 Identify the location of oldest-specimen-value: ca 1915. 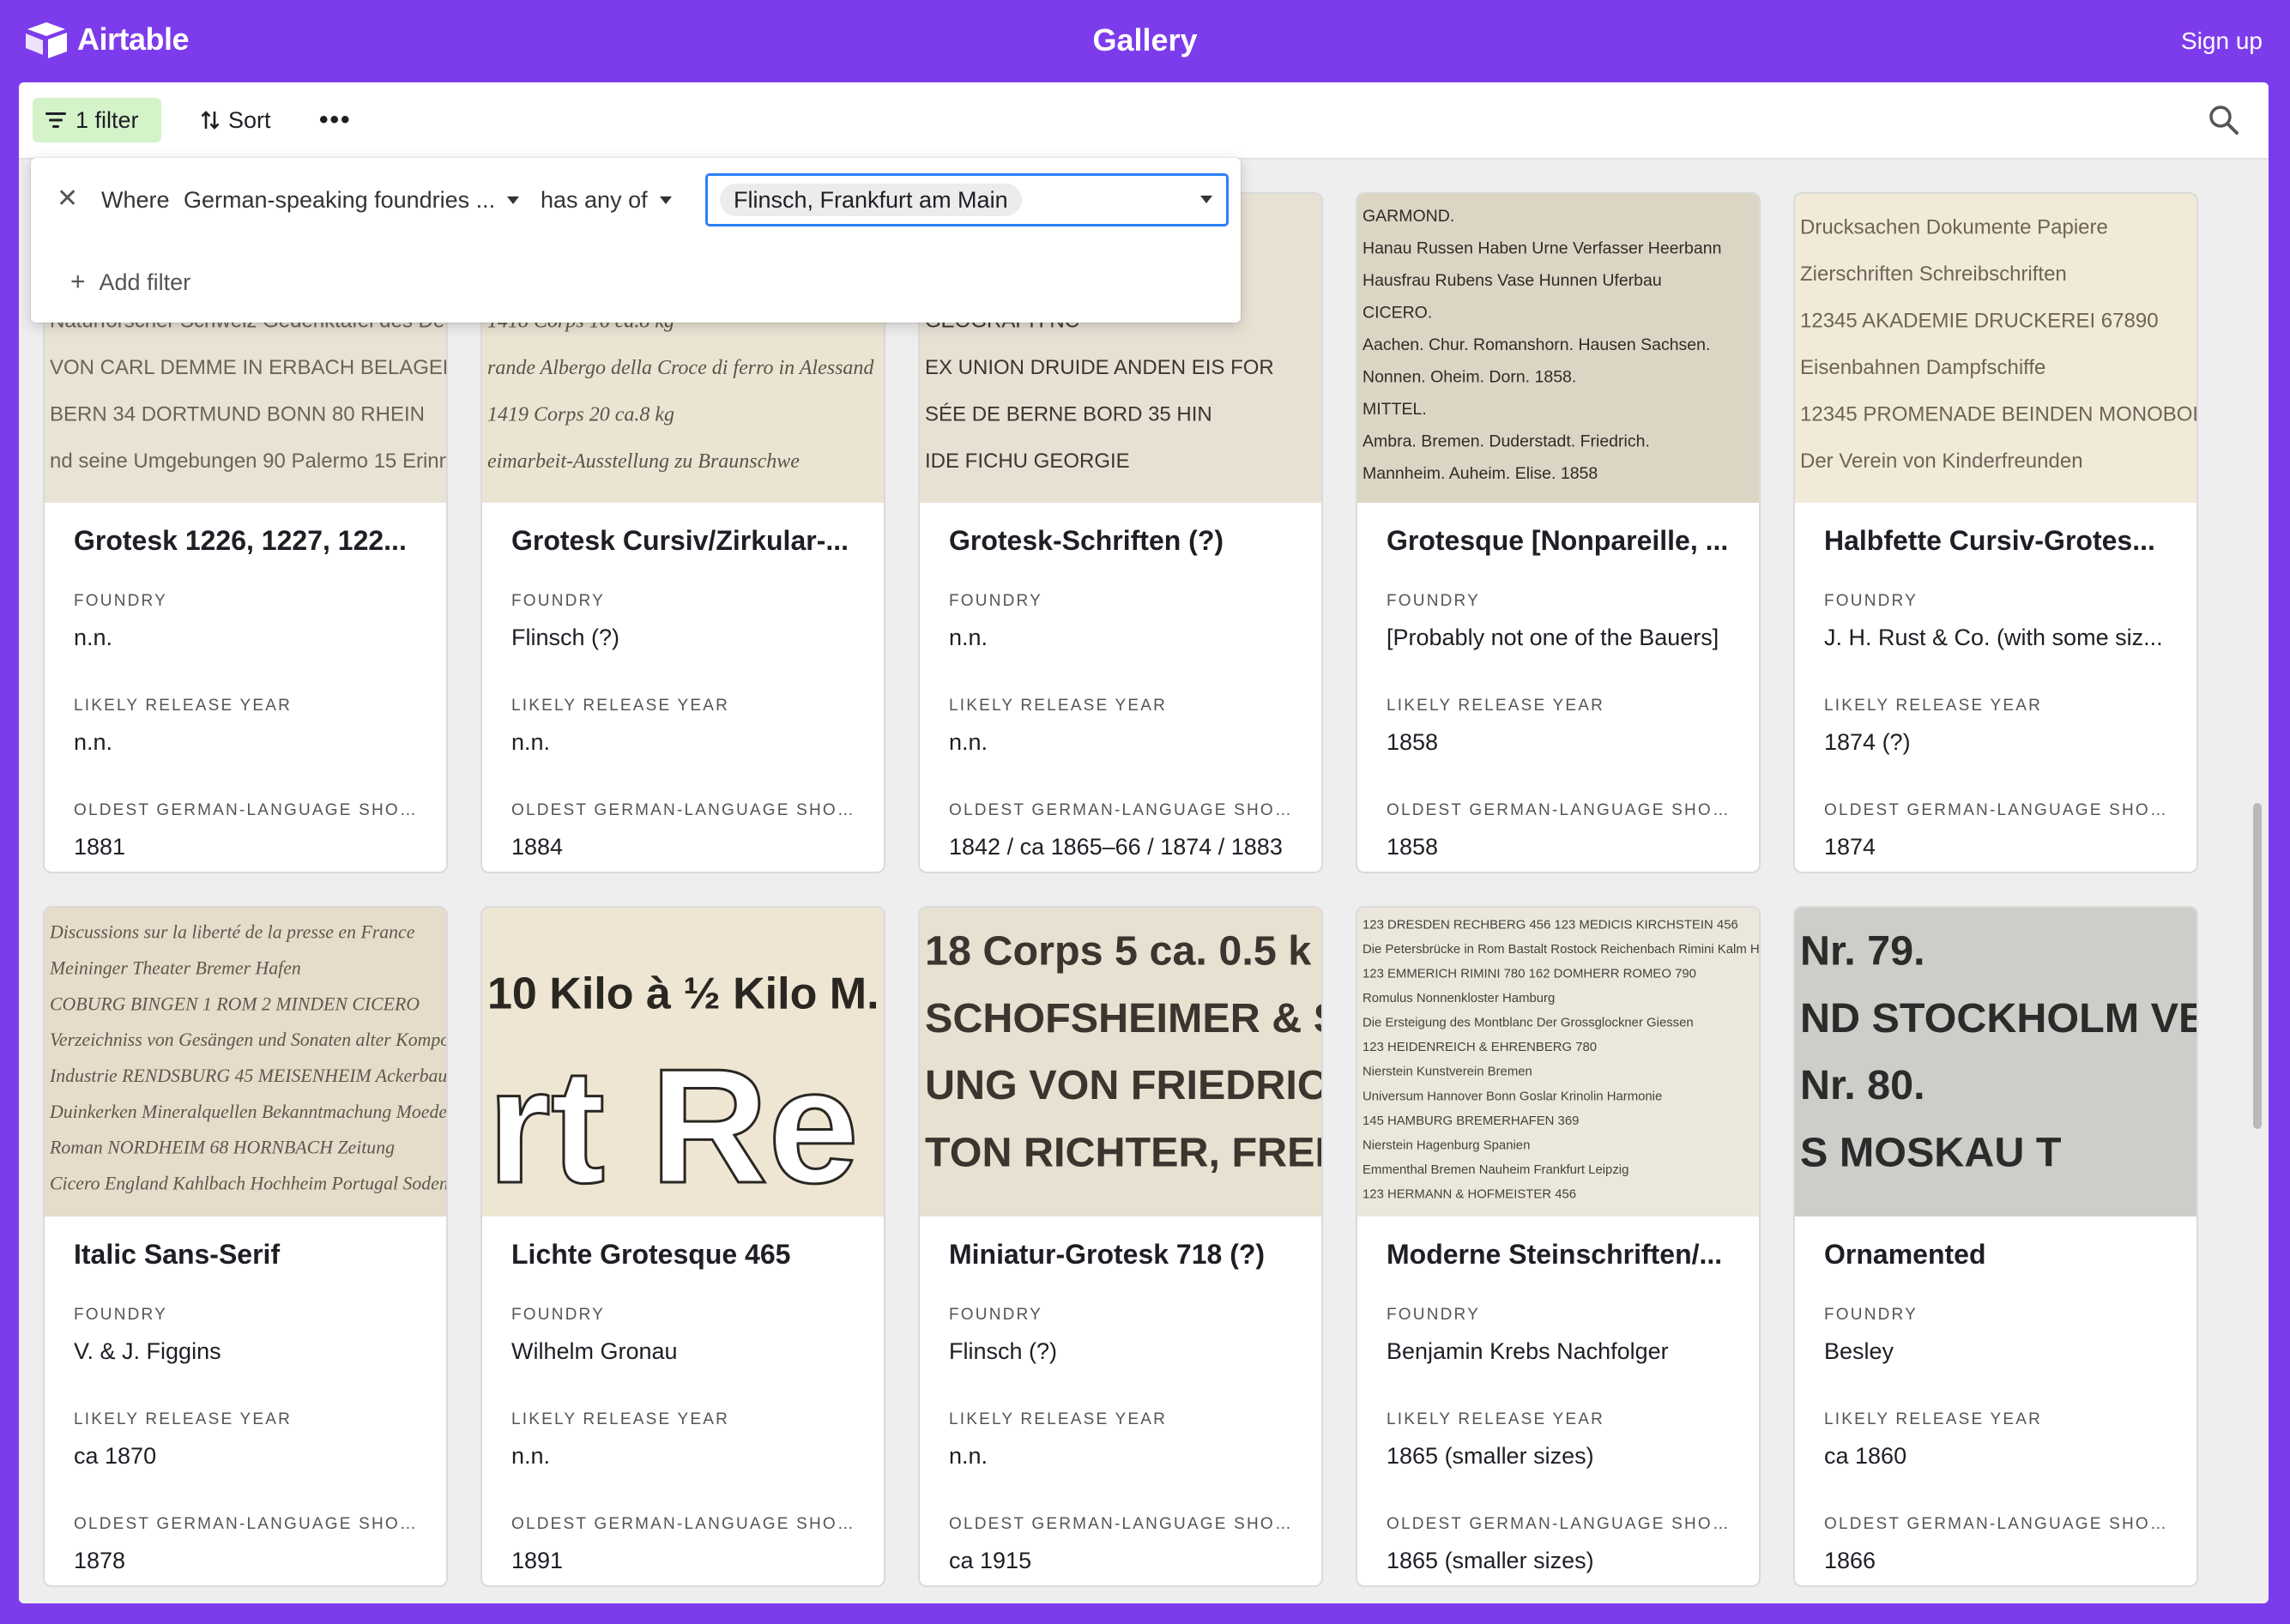
(990, 1560).